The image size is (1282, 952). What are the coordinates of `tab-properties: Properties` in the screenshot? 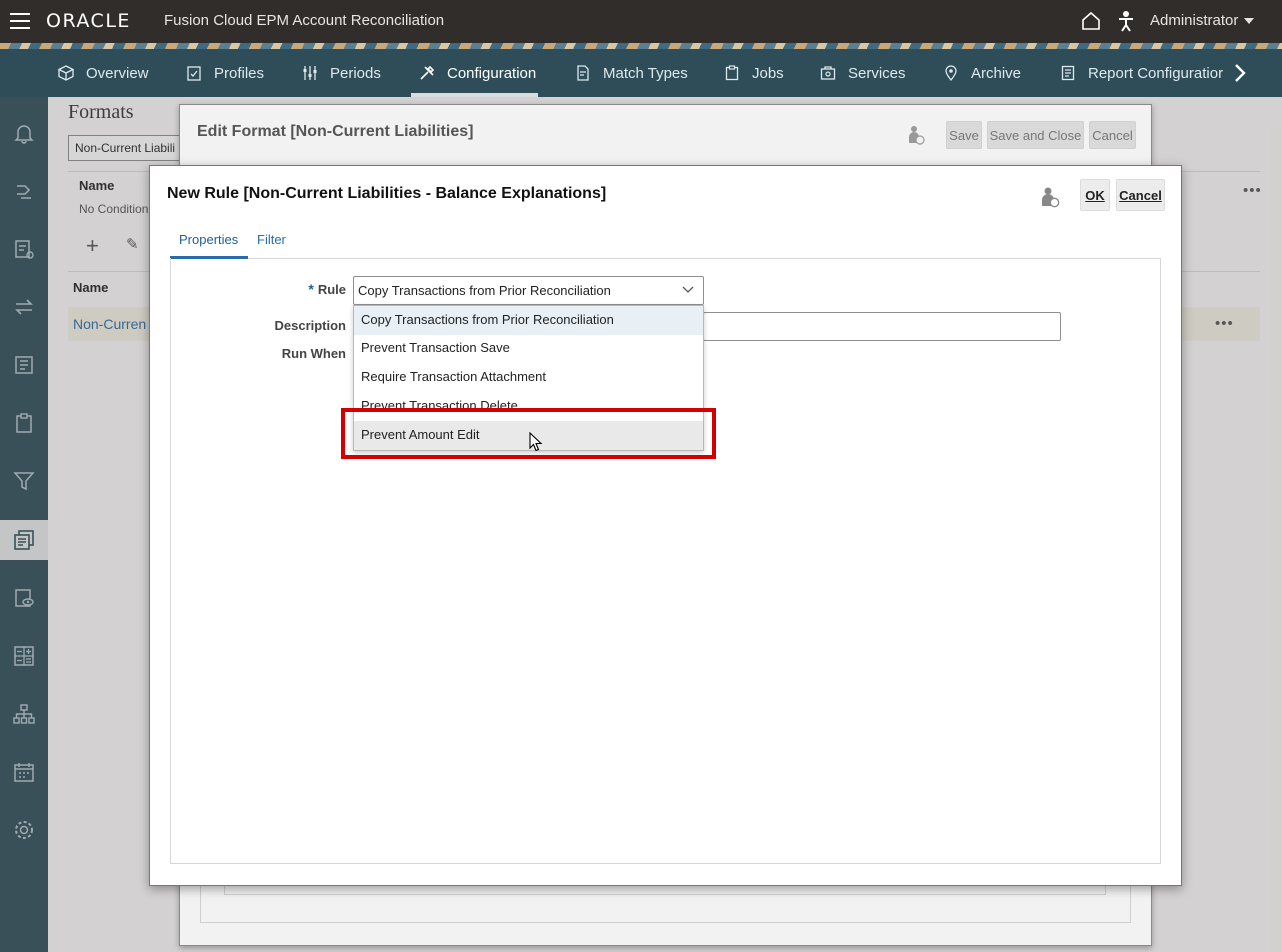 It's located at (208, 239).